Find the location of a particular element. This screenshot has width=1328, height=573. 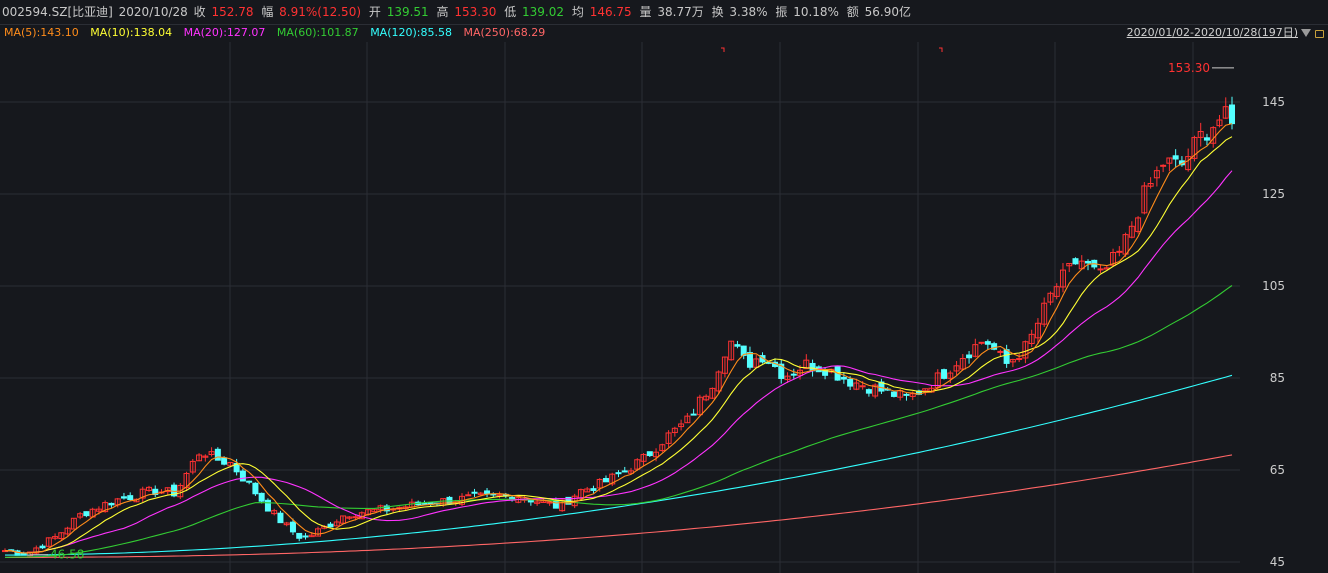

close-label: 收 is located at coordinates (199, 12).